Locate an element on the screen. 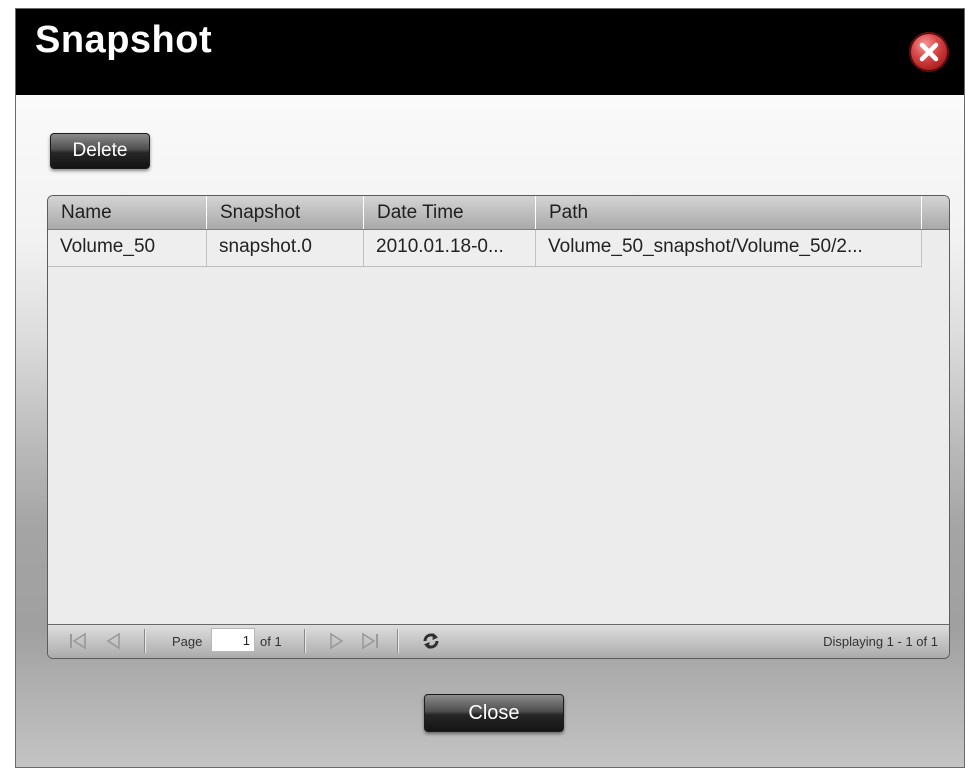 This screenshot has width=977, height=769. title-bar: Snapshot is located at coordinates (490, 52).